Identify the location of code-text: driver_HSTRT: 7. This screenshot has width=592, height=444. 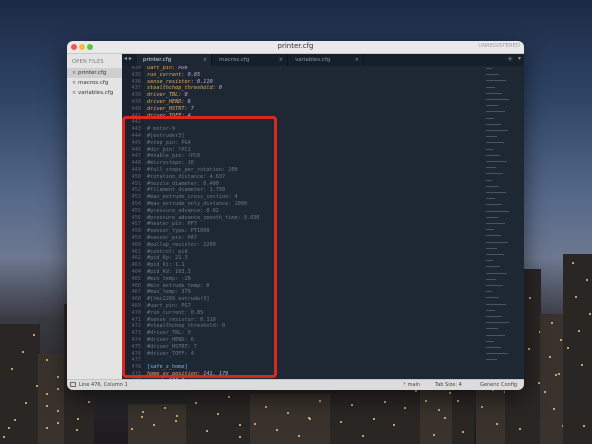
(170, 108).